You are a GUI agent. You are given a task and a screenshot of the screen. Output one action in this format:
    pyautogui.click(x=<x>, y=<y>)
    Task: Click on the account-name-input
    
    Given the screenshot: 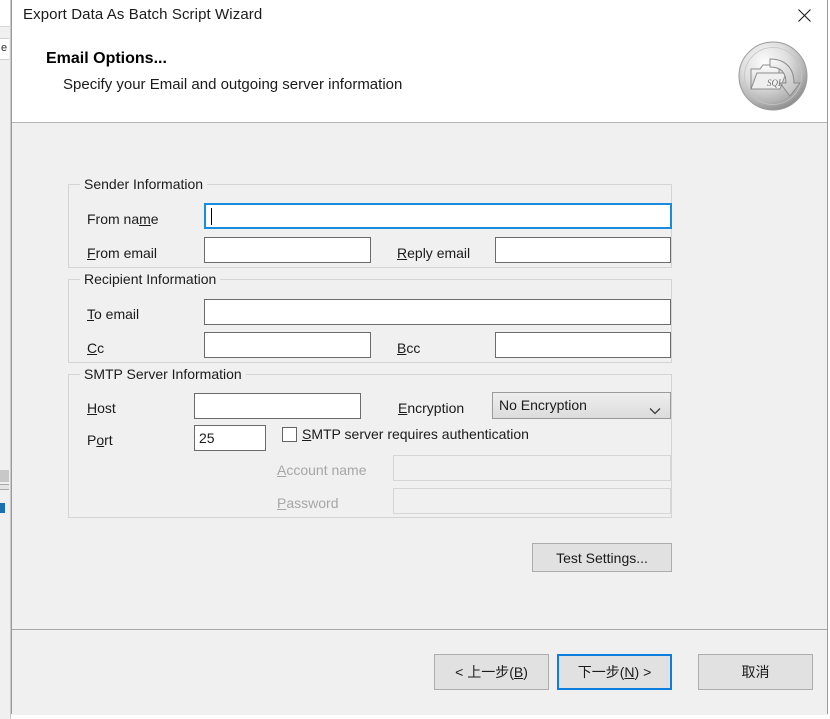 What is the action you would take?
    pyautogui.click(x=532, y=468)
    